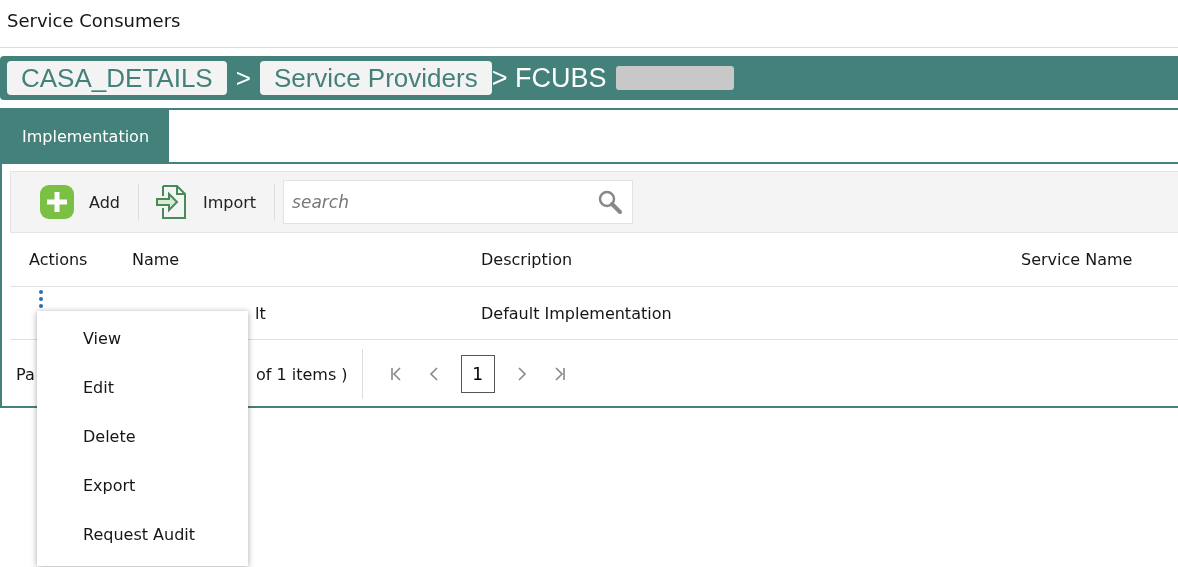  I want to click on breadcrumb-link: Service Providers, so click(375, 78).